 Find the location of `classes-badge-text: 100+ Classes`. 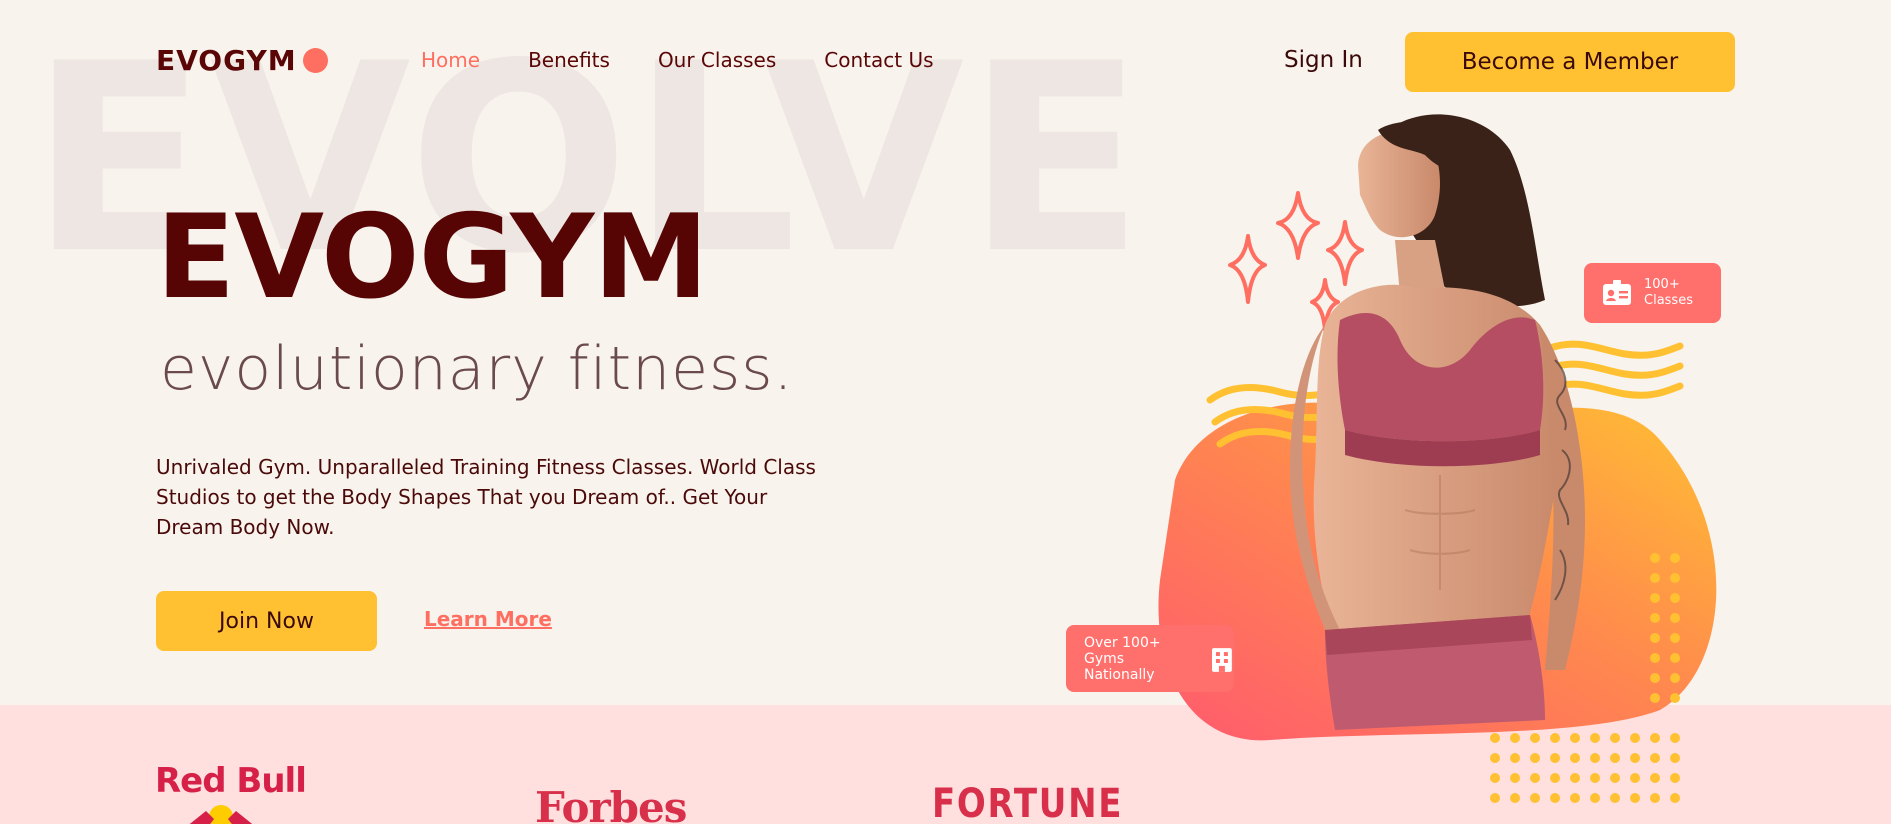

classes-badge-text: 100+ Classes is located at coordinates (1668, 292).